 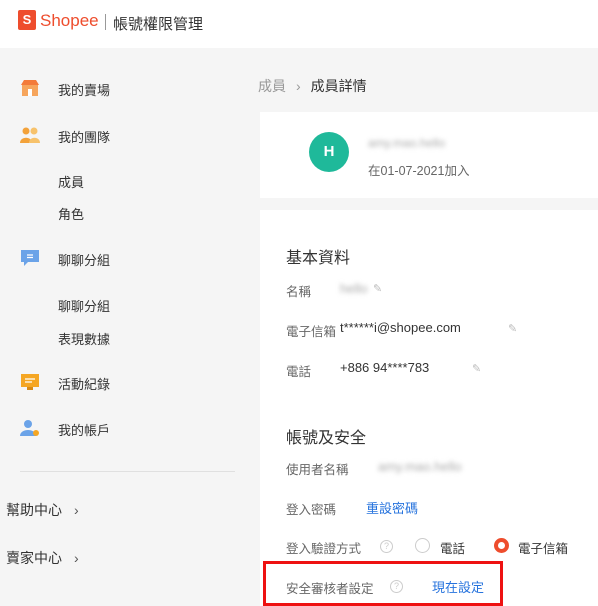 I want to click on shop-icon, so click(x=30, y=88).